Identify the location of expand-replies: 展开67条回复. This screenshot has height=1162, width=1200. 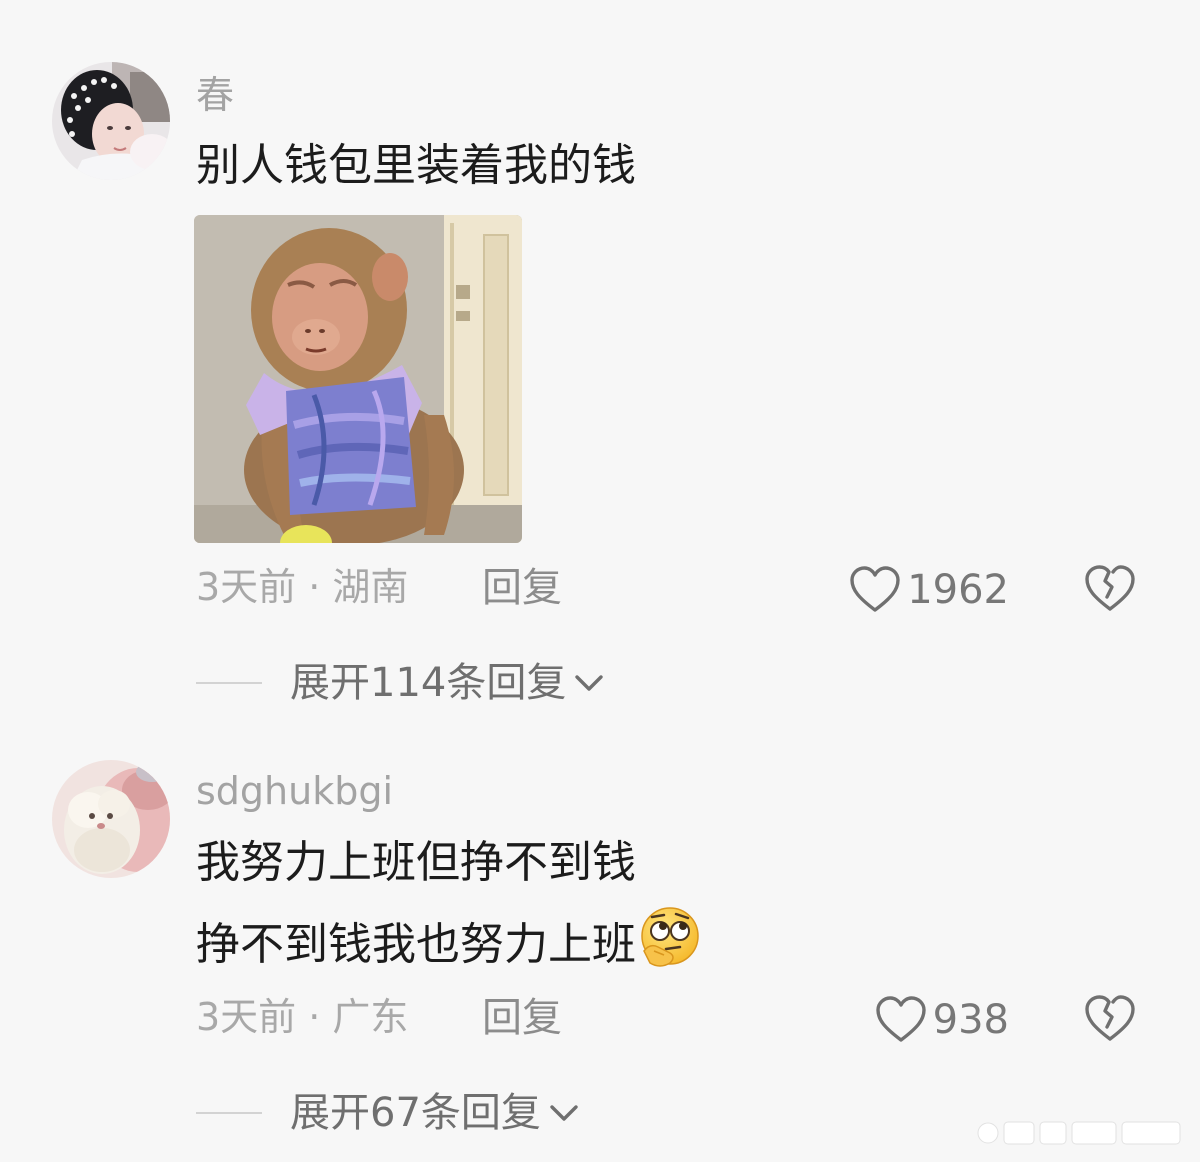
(388, 1113).